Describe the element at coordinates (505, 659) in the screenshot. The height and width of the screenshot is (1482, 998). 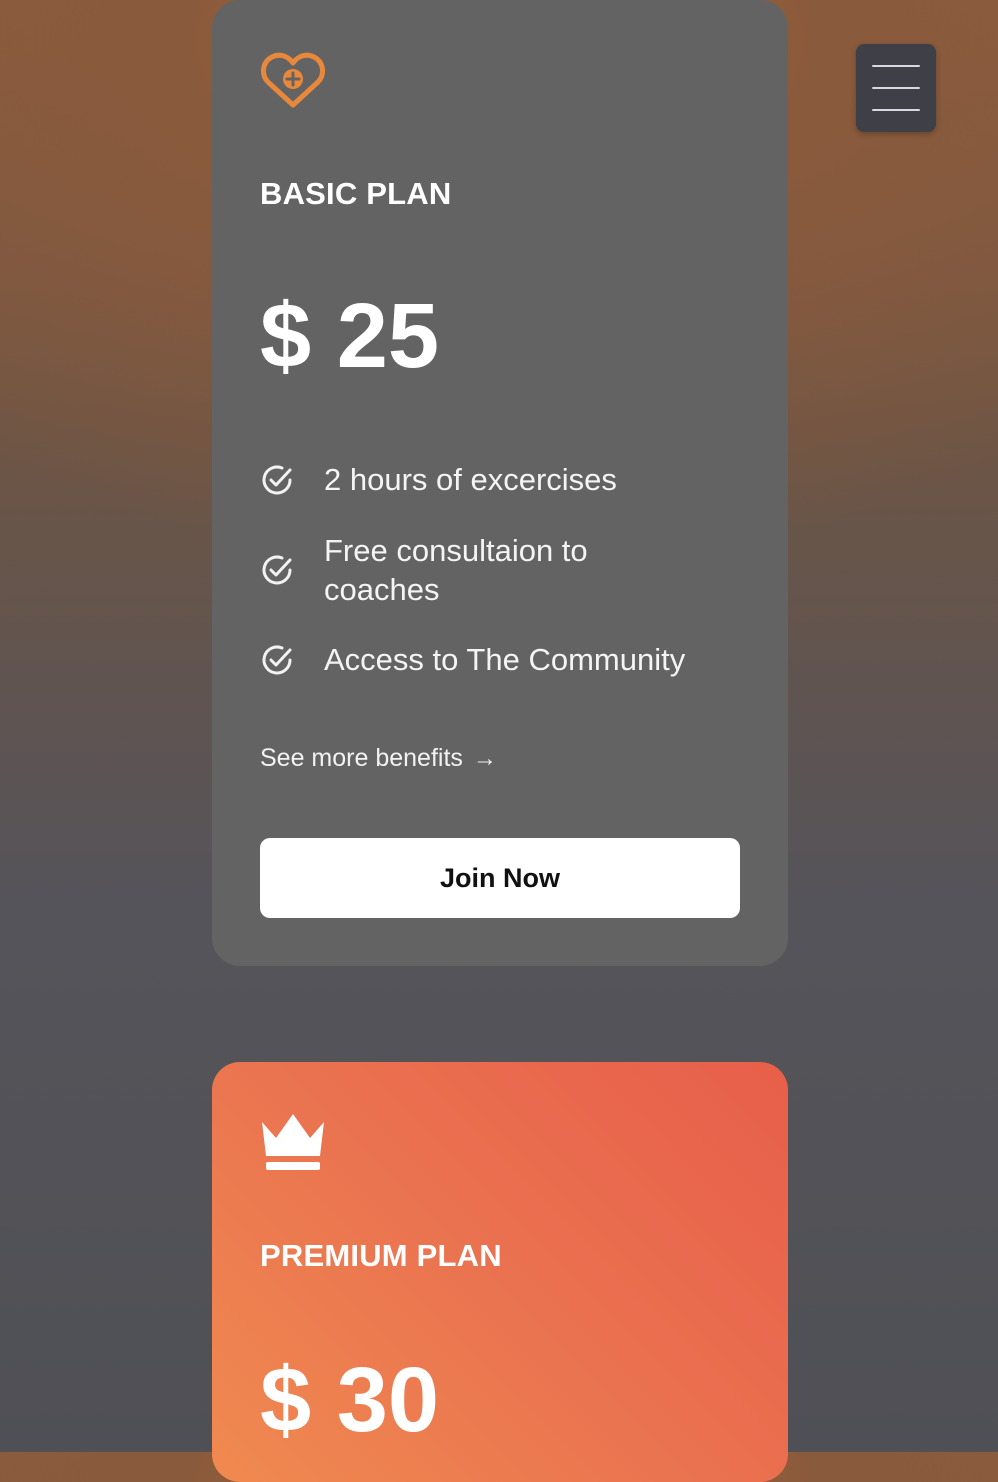
I see `feature-text: Access to The Community` at that location.